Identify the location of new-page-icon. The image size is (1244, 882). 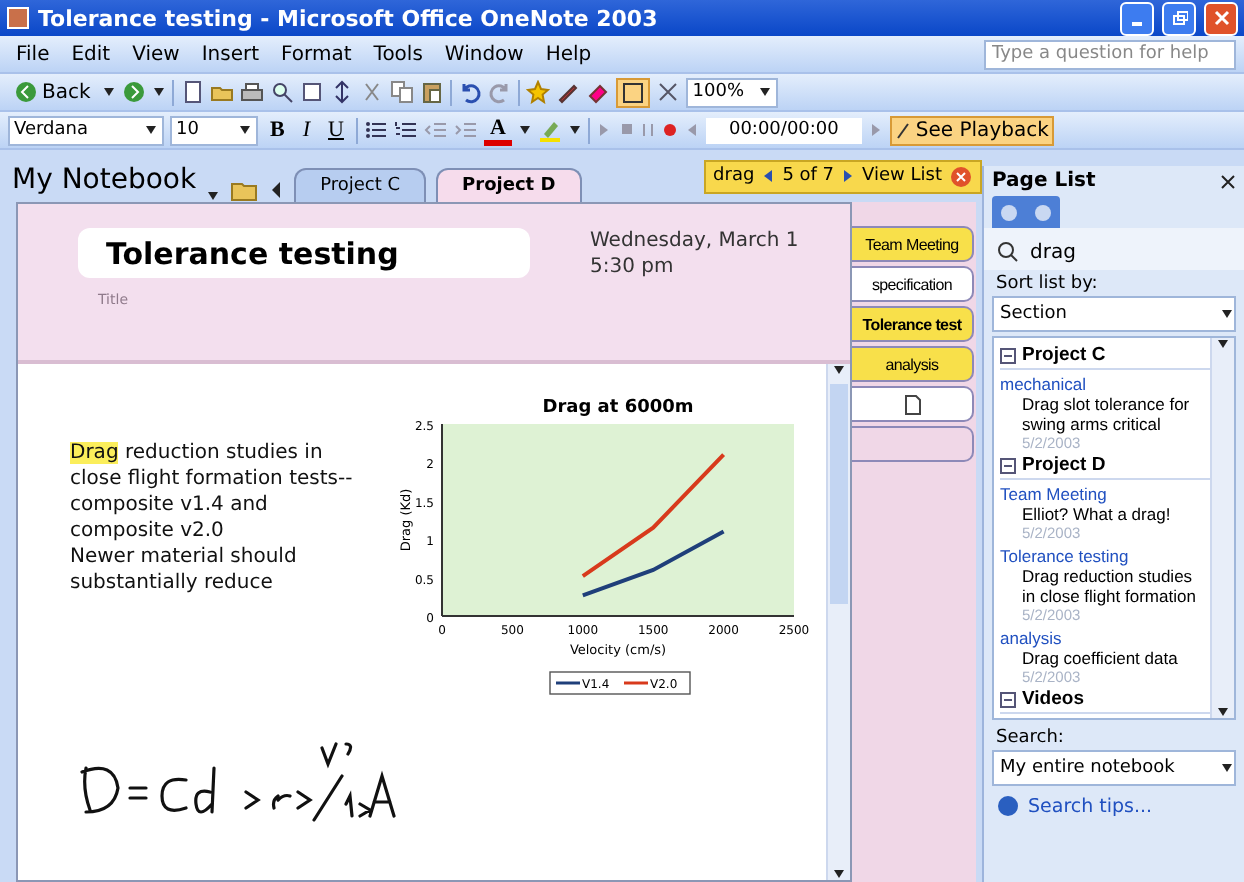
(192, 92).